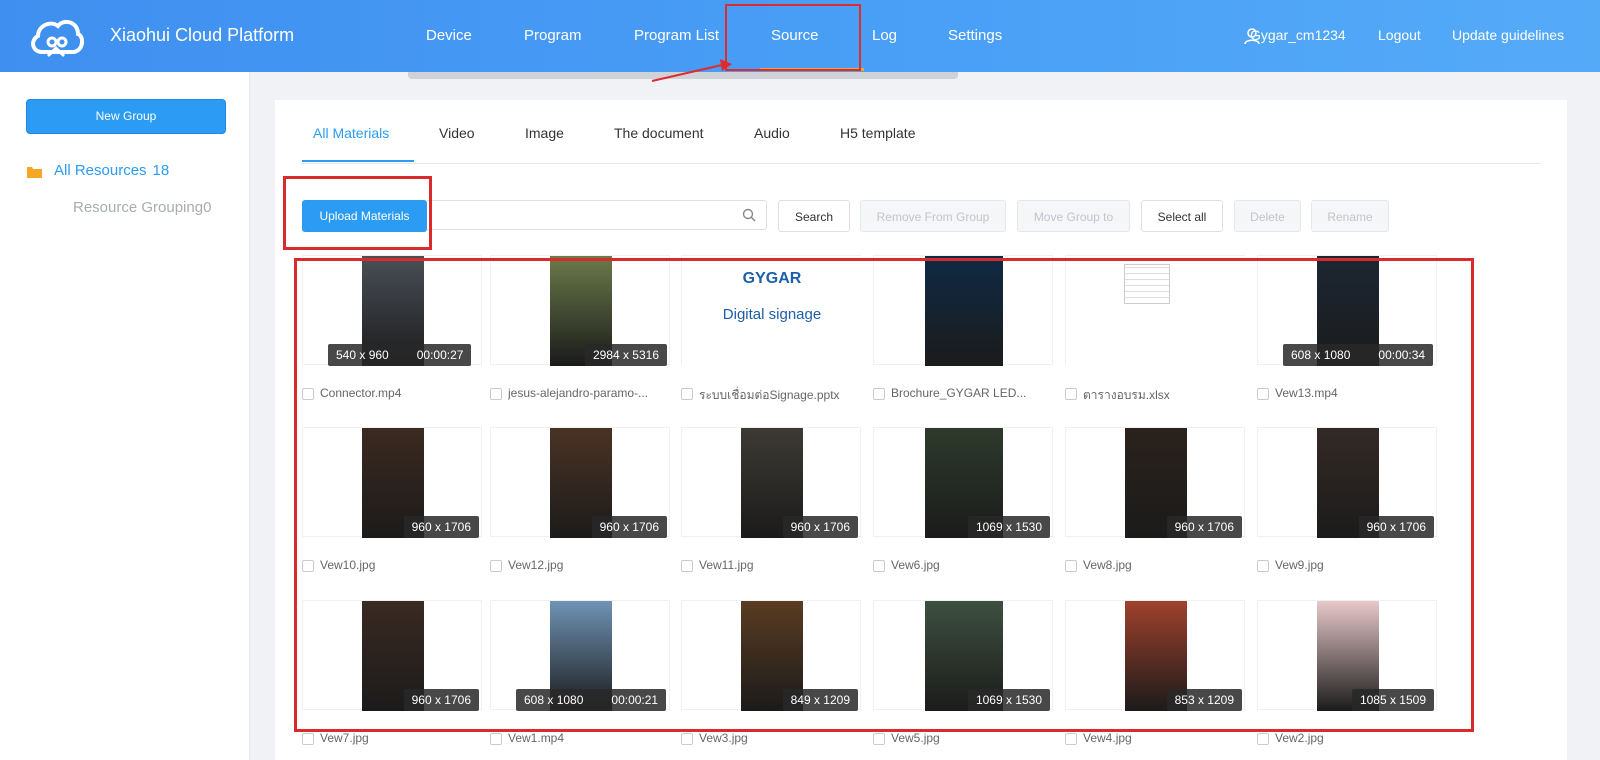 The width and height of the screenshot is (1600, 760). I want to click on material-filename: Vew1.mp4, so click(588, 738).